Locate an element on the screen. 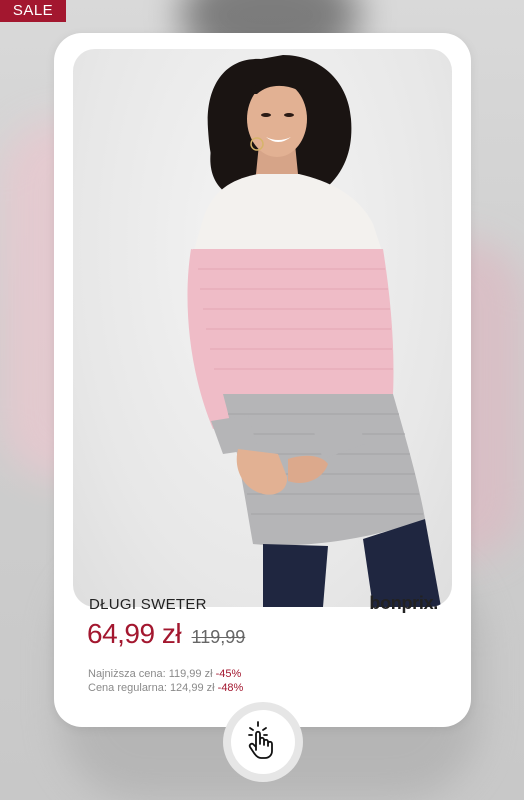 The height and width of the screenshot is (800, 524). current-price: 64,99 zł is located at coordinates (134, 633).